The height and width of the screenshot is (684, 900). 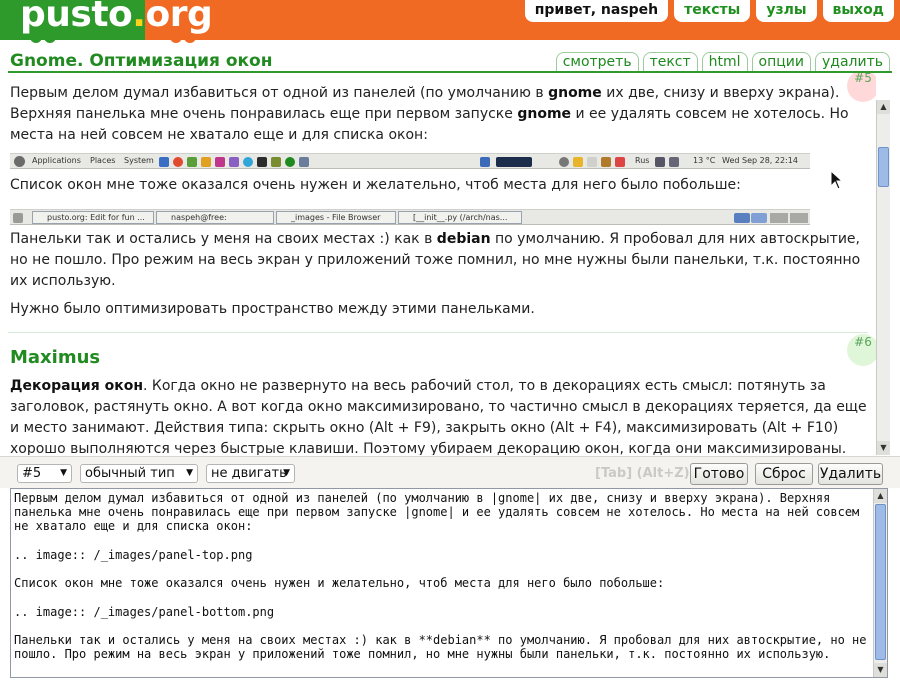 I want to click on nav-logout-tab: выход, so click(x=858, y=11).